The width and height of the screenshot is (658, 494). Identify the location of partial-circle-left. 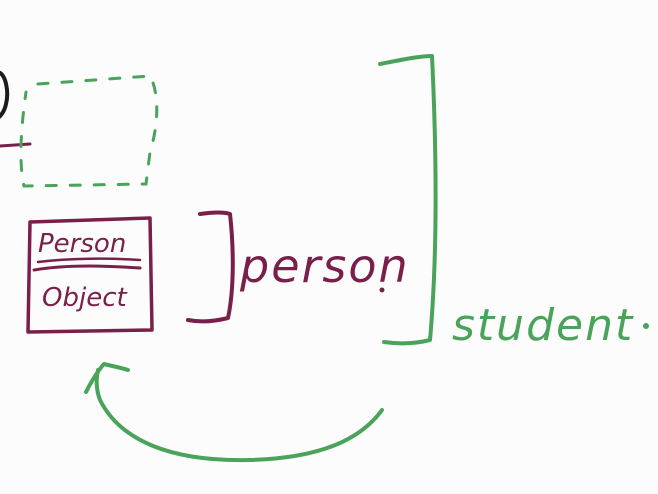
(5, 95).